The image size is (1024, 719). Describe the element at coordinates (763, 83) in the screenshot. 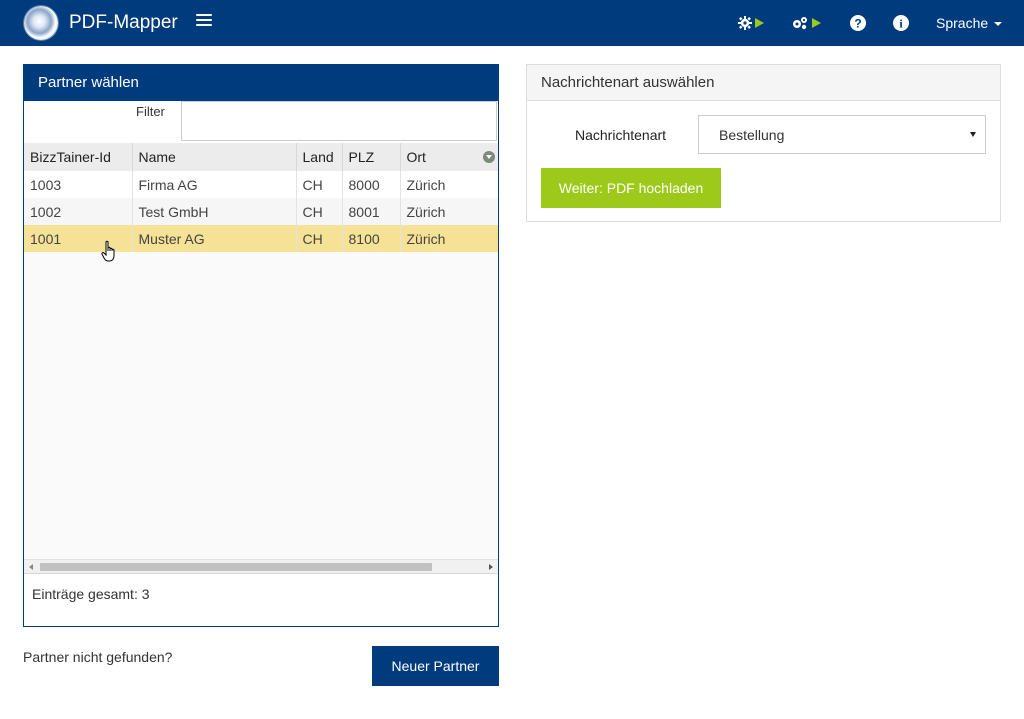

I see `message-type-panel-title: Nachrichtenart auswählen` at that location.